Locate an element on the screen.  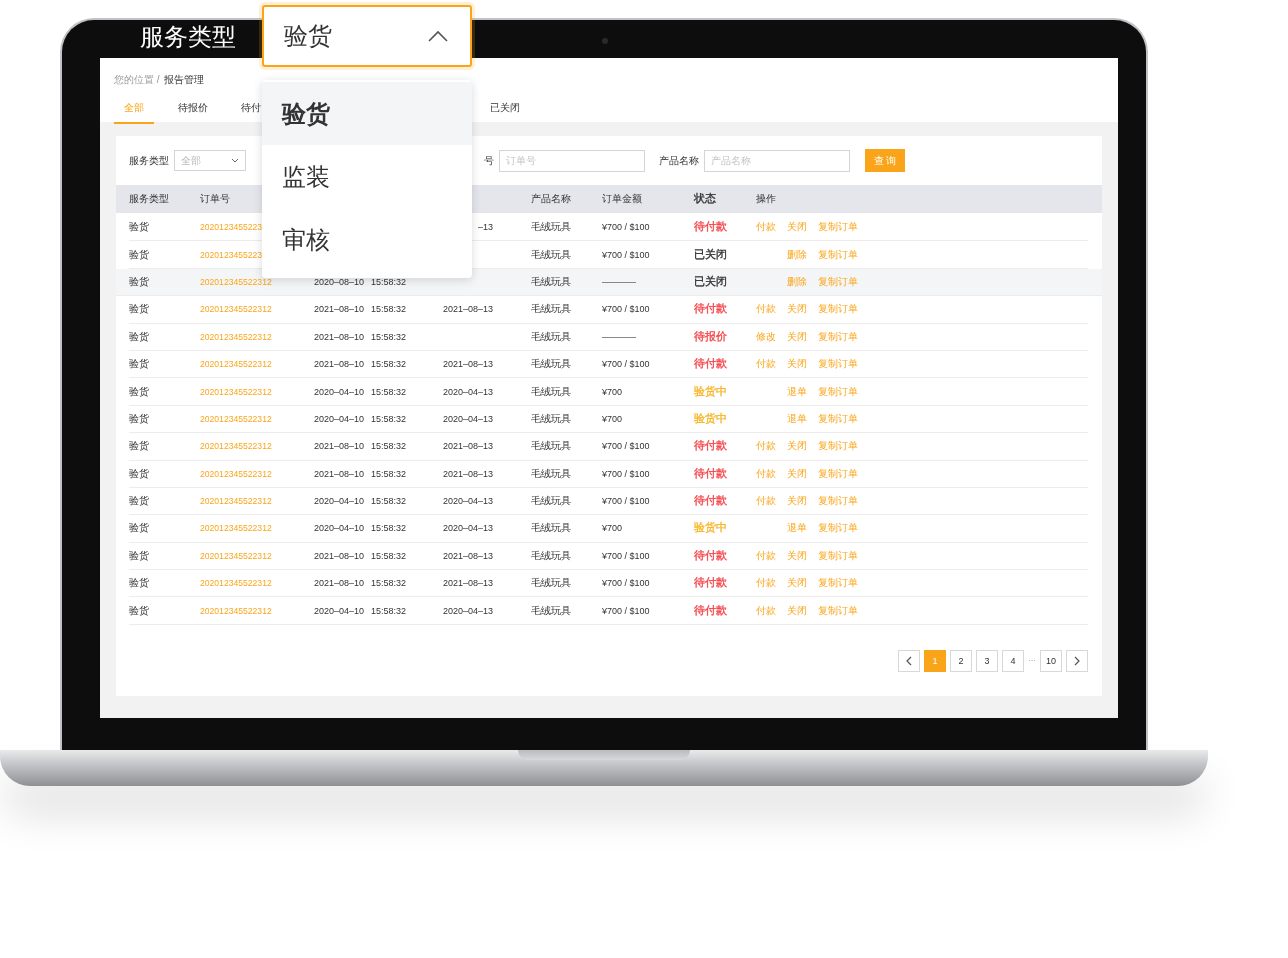
page-button: 1 is located at coordinates (935, 660).